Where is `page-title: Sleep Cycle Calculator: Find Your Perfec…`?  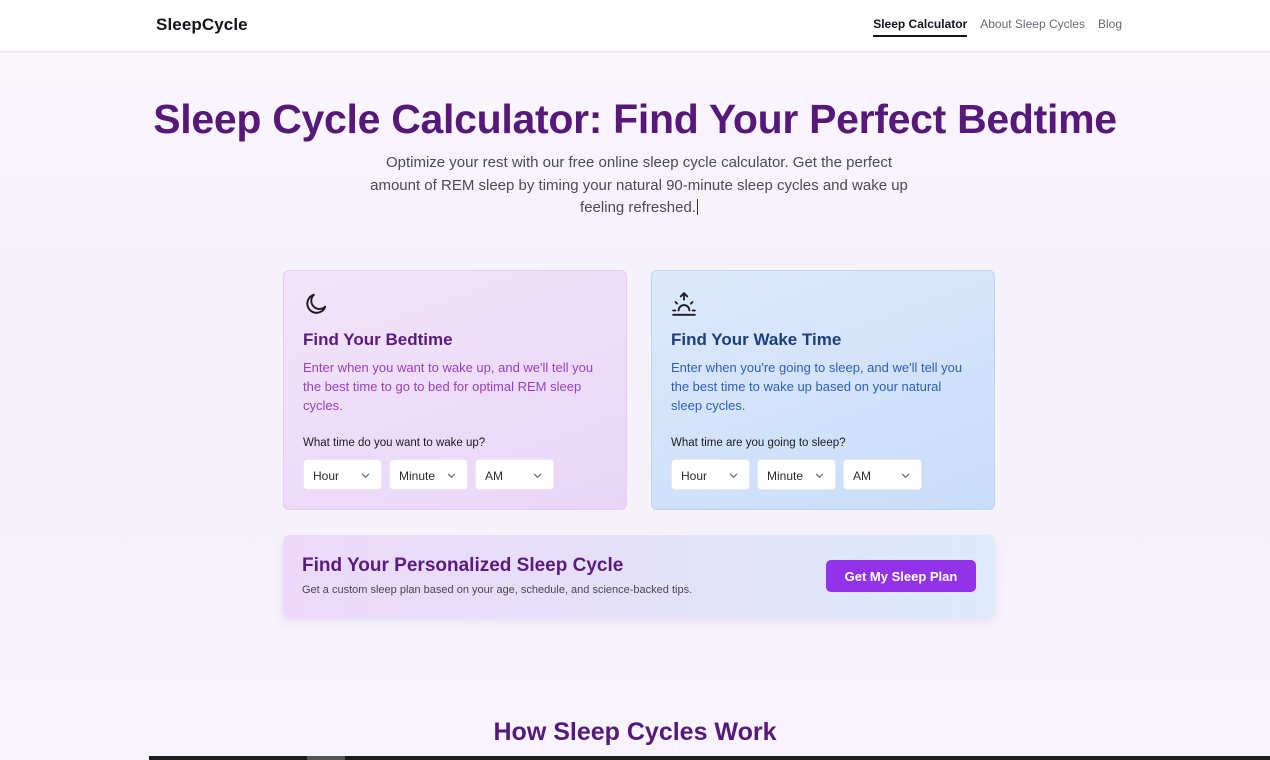
page-title: Sleep Cycle Calculator: Find Your Perfec… is located at coordinates (635, 119).